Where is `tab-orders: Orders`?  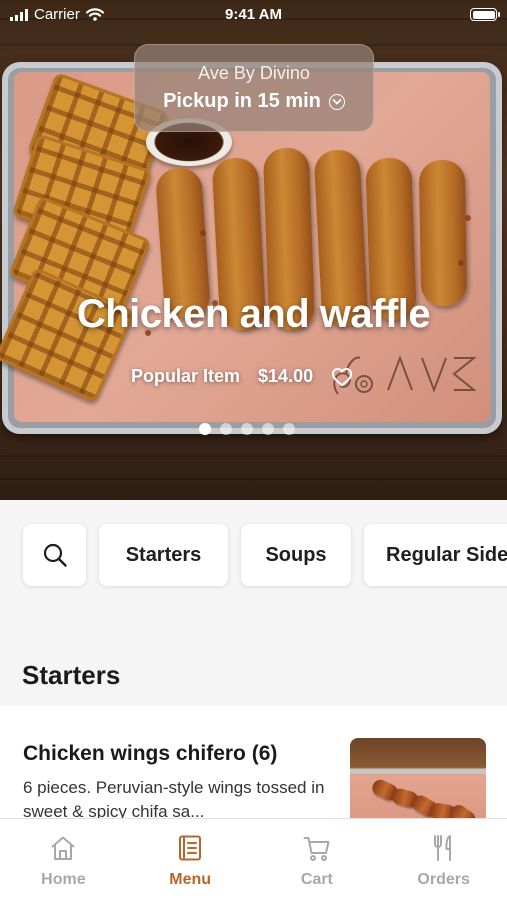
tab-orders: Orders is located at coordinates (443, 859).